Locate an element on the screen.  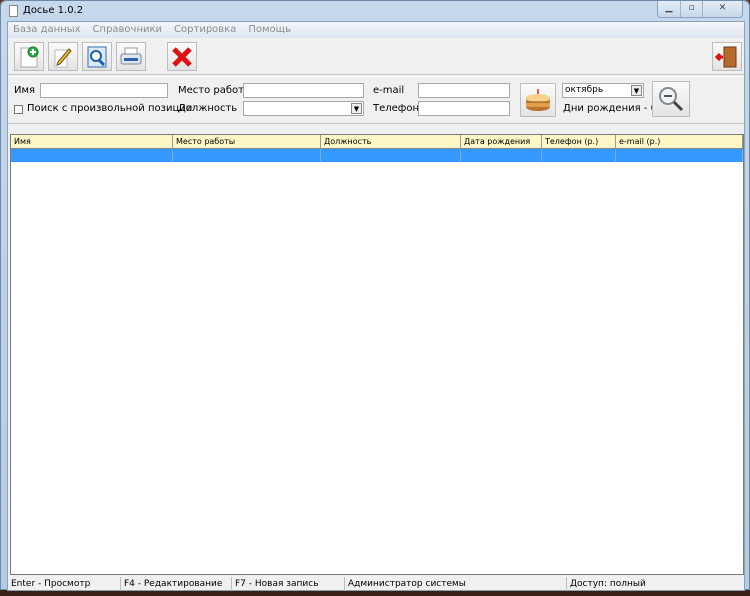
printer-icon is located at coordinates (131, 55).